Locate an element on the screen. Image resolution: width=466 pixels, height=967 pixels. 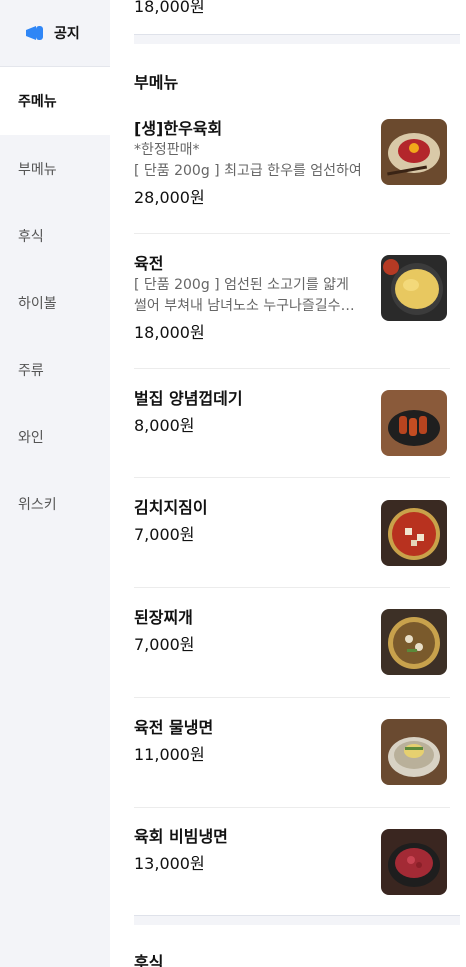
sidebar-item-highball: 하이볼 is located at coordinates (55, 302).